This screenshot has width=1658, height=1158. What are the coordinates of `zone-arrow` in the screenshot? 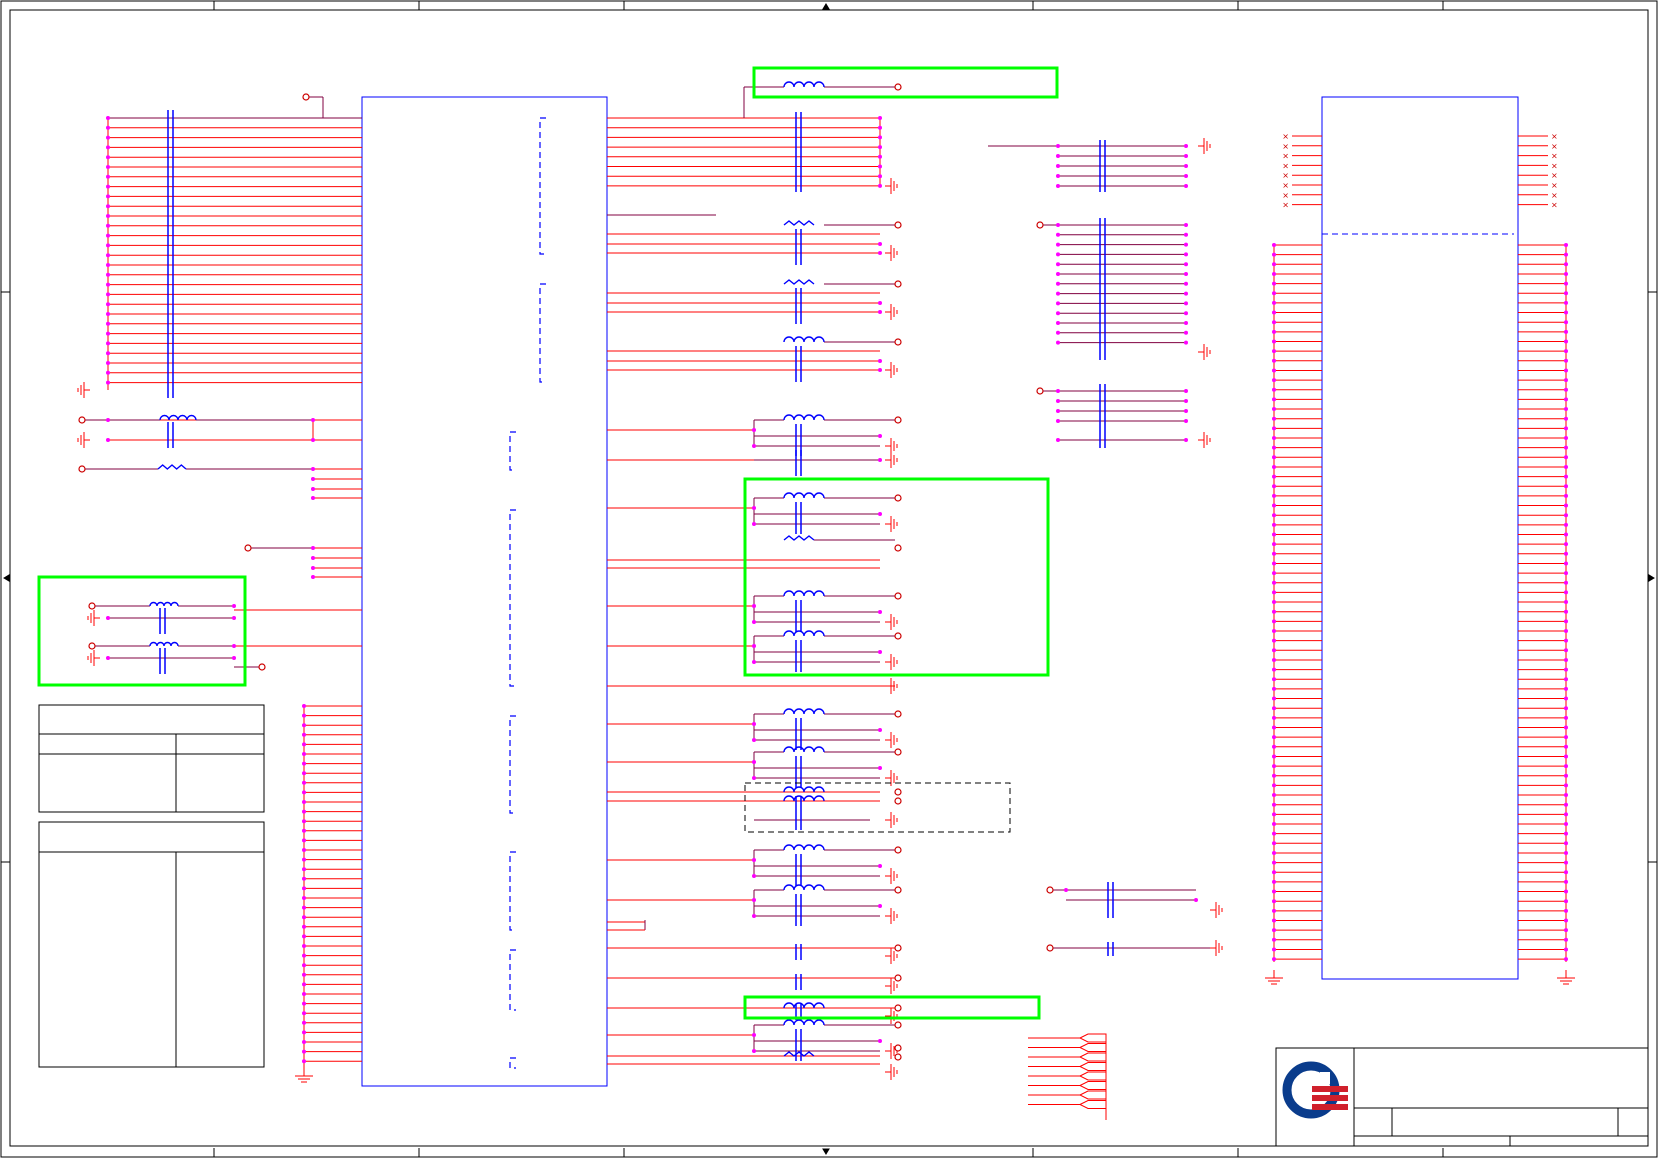 It's located at (6, 578).